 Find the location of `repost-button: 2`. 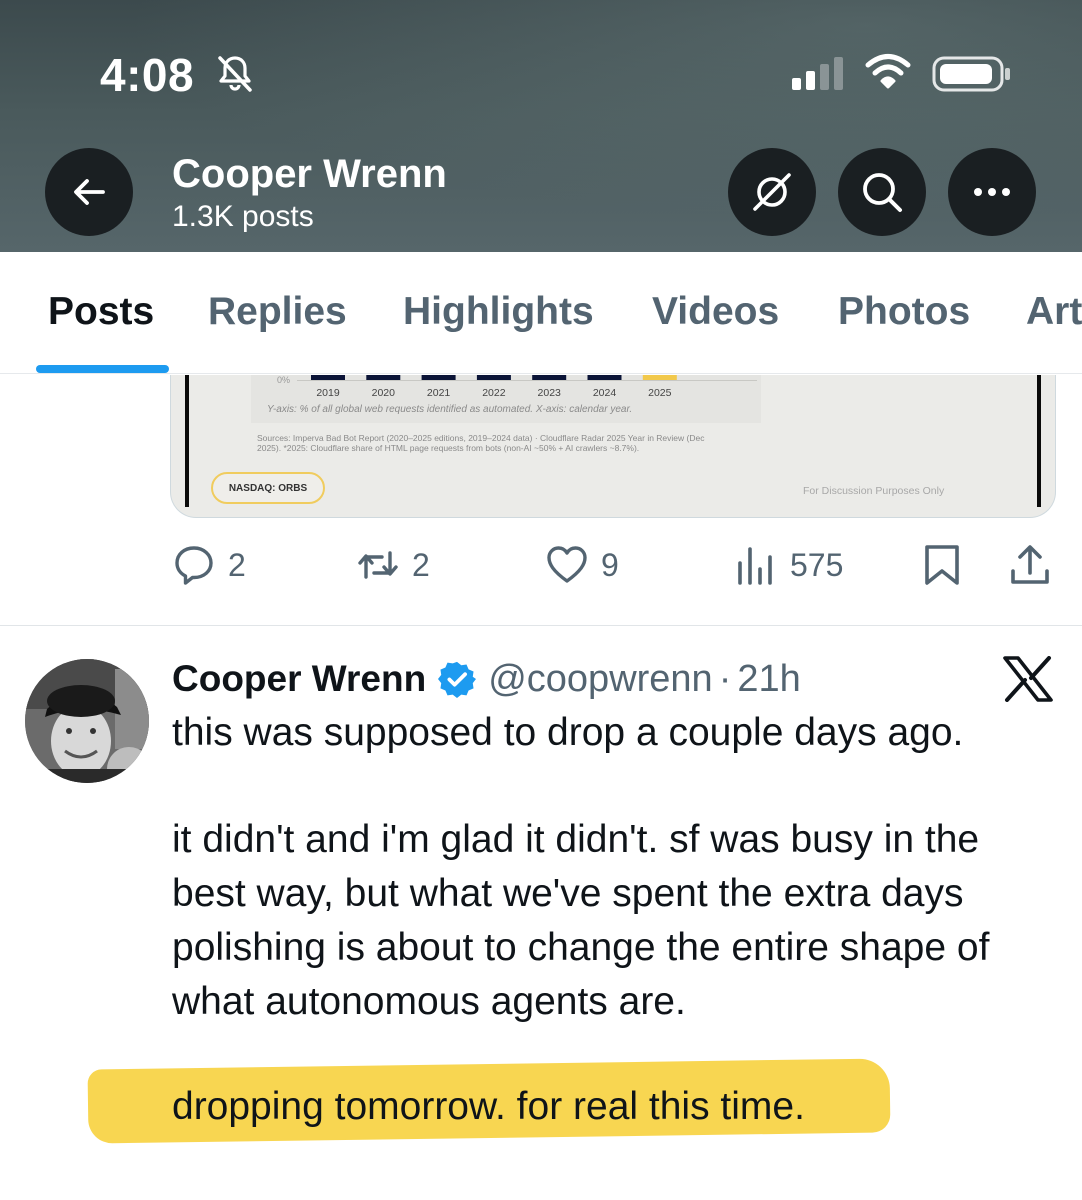

repost-button: 2 is located at coordinates (393, 565).